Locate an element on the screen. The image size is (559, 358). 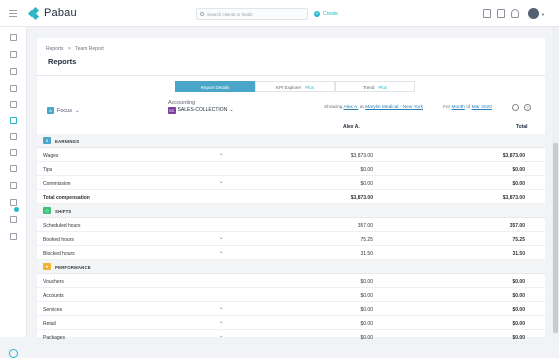
clients-icon is located at coordinates (13, 71).